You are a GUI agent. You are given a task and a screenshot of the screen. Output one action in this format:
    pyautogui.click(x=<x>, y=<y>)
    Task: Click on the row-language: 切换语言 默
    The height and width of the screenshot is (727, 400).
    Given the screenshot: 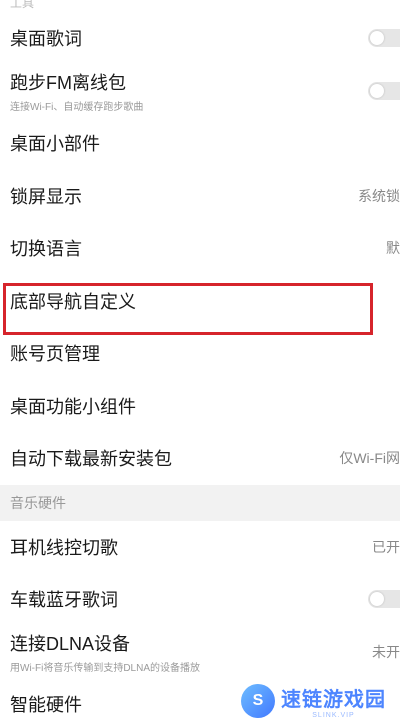 What is the action you would take?
    pyautogui.click(x=200, y=248)
    